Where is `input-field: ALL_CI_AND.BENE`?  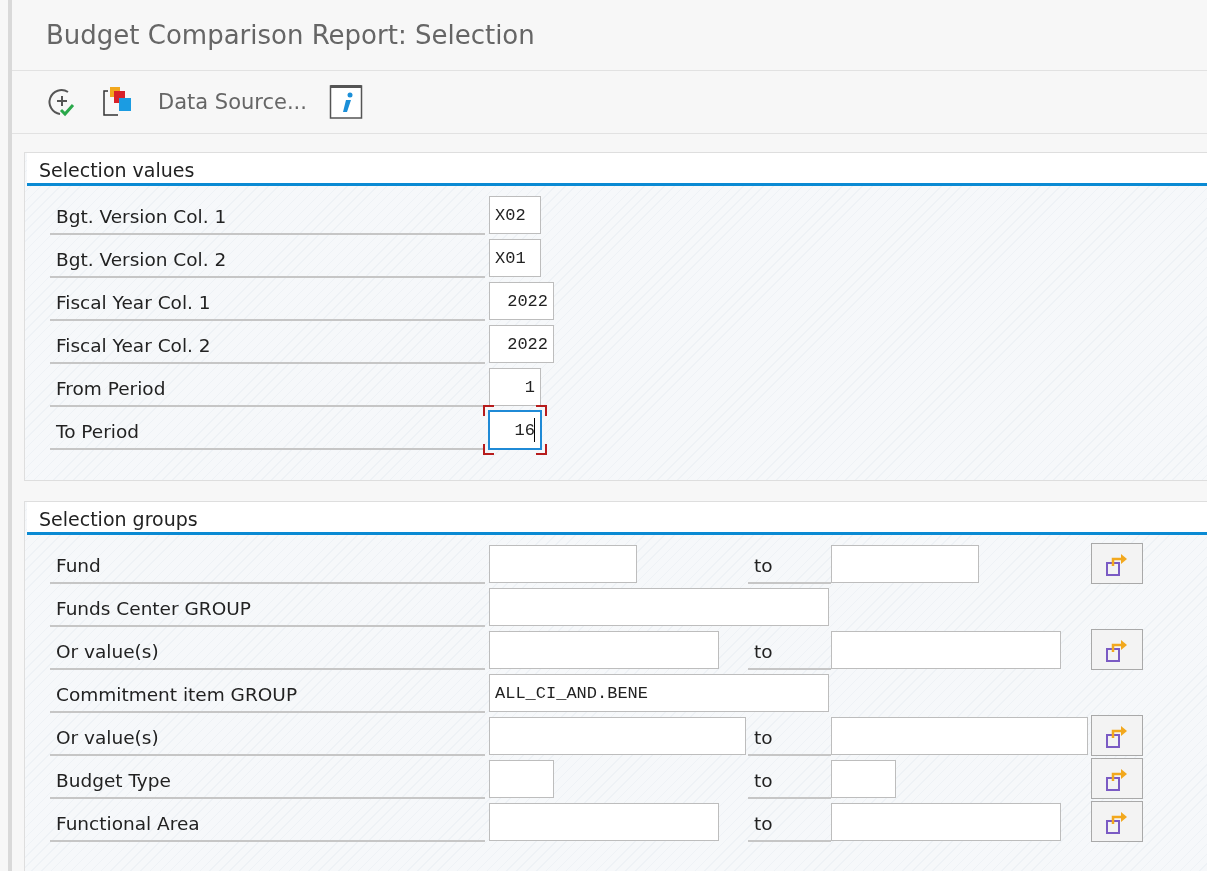
input-field: ALL_CI_AND.BENE is located at coordinates (659, 693).